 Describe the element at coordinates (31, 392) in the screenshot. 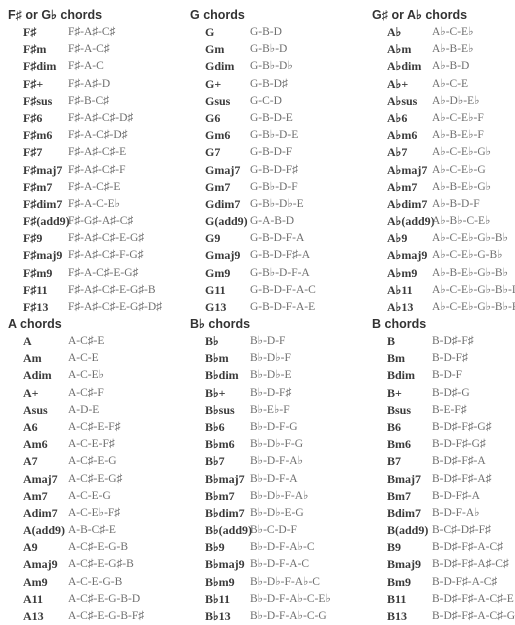

I see `chord-name: A+` at that location.